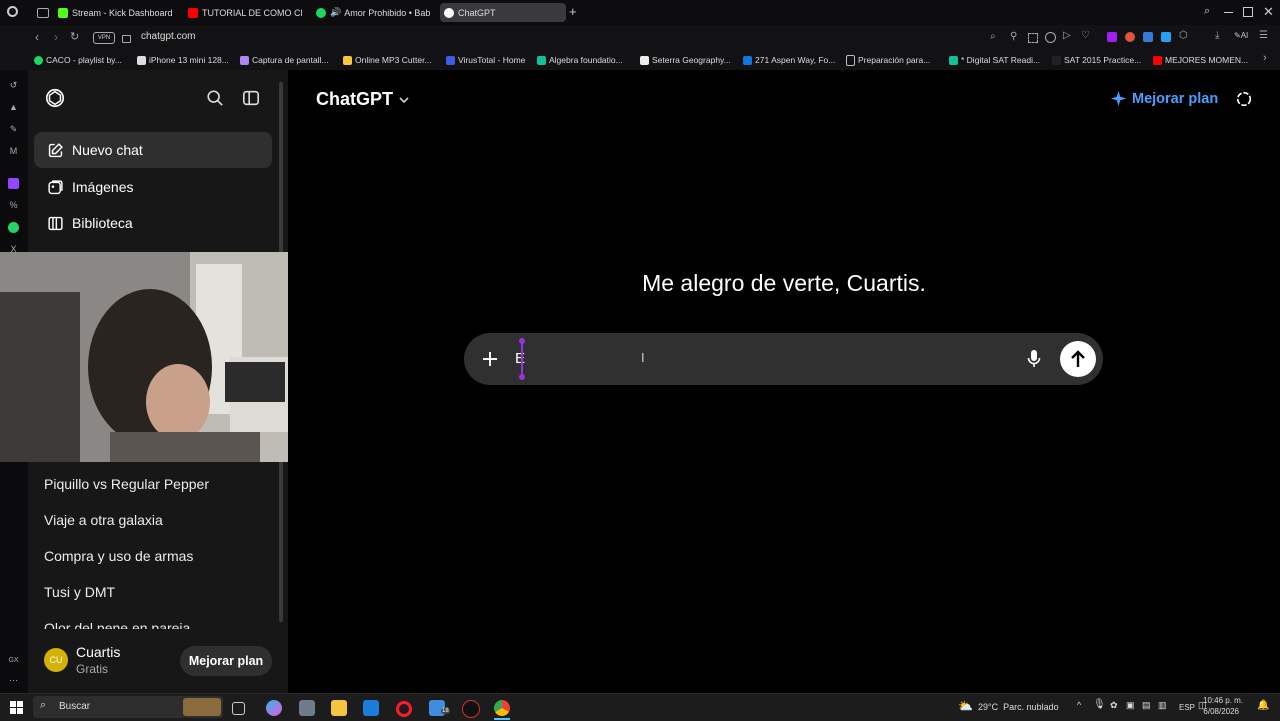 This screenshot has height=721, width=1280. I want to click on opera-icon, so click(404, 709).